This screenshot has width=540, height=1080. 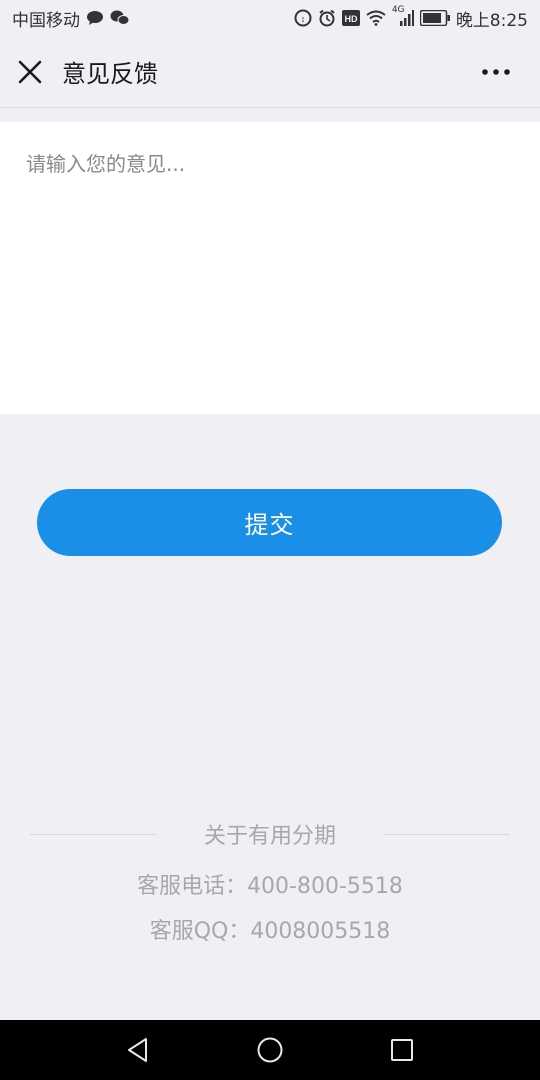 What do you see at coordinates (270, 931) in the screenshot?
I see `service-qq: 客服QQ：4008005518` at bounding box center [270, 931].